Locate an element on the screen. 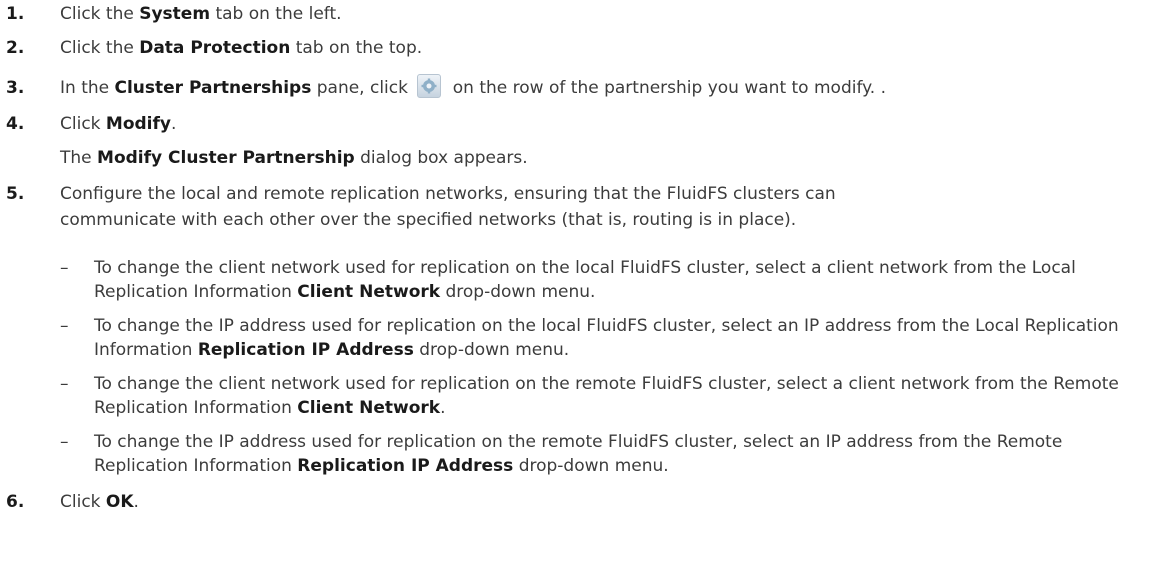 The height and width of the screenshot is (564, 1158). step-number: 1. is located at coordinates (15, 14).